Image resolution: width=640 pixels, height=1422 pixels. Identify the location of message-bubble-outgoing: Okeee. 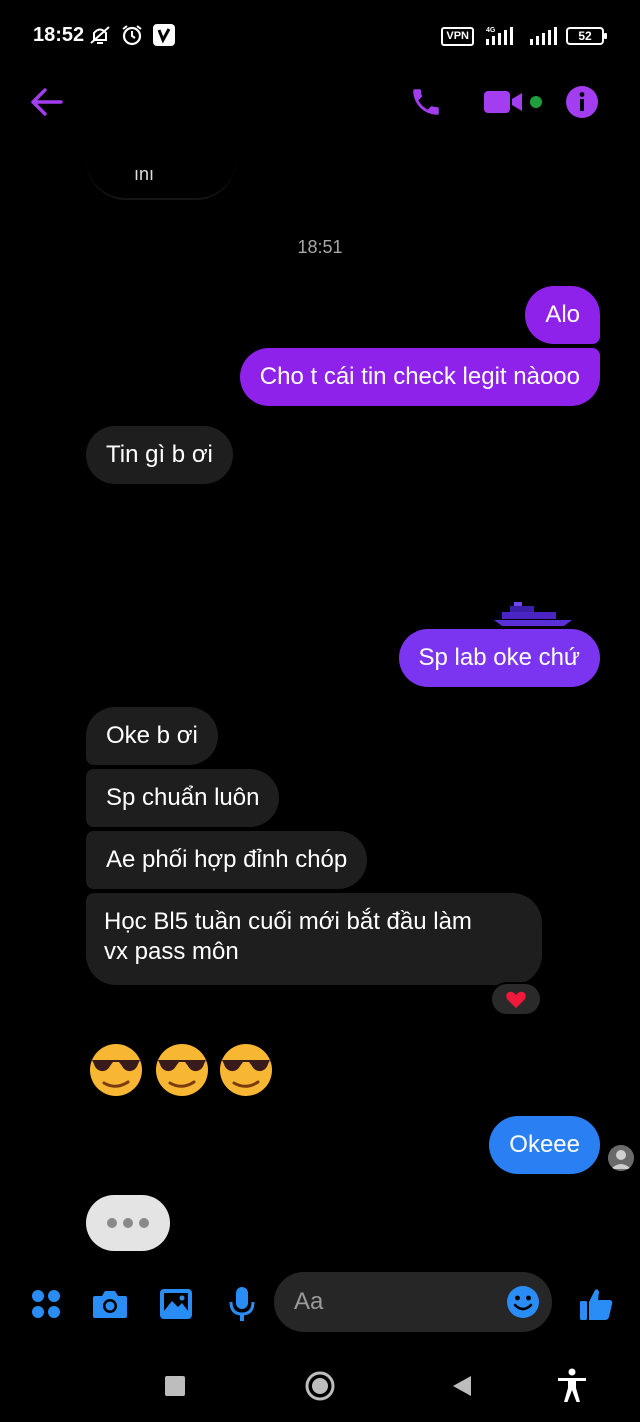
(544, 1145).